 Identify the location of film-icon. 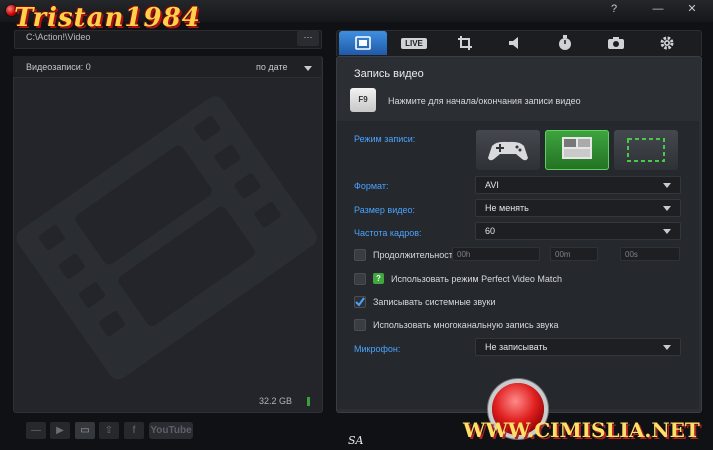
(363, 43).